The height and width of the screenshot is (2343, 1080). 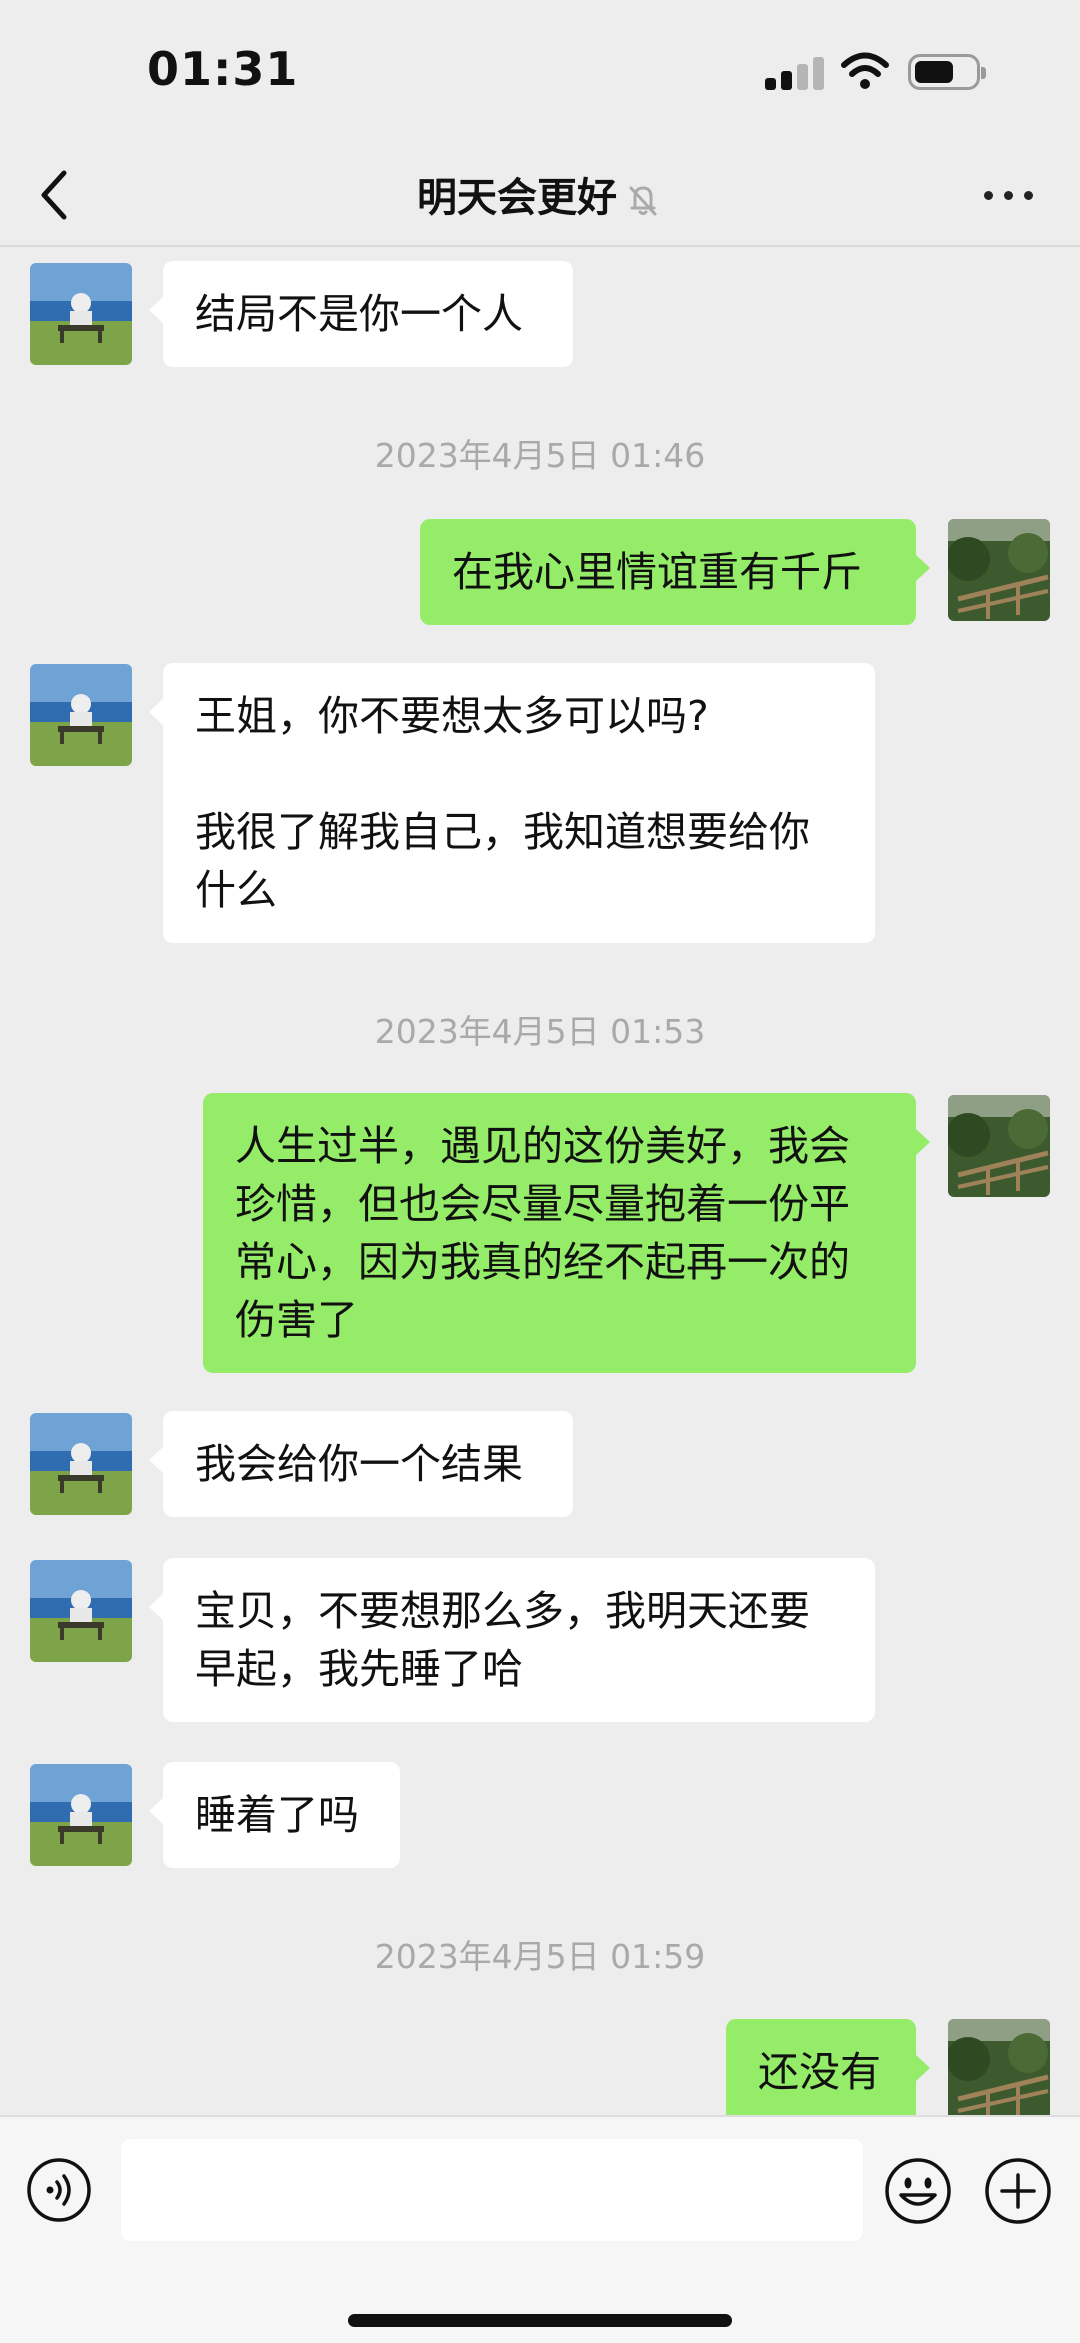 I want to click on cellular-signal-icon, so click(x=795, y=73).